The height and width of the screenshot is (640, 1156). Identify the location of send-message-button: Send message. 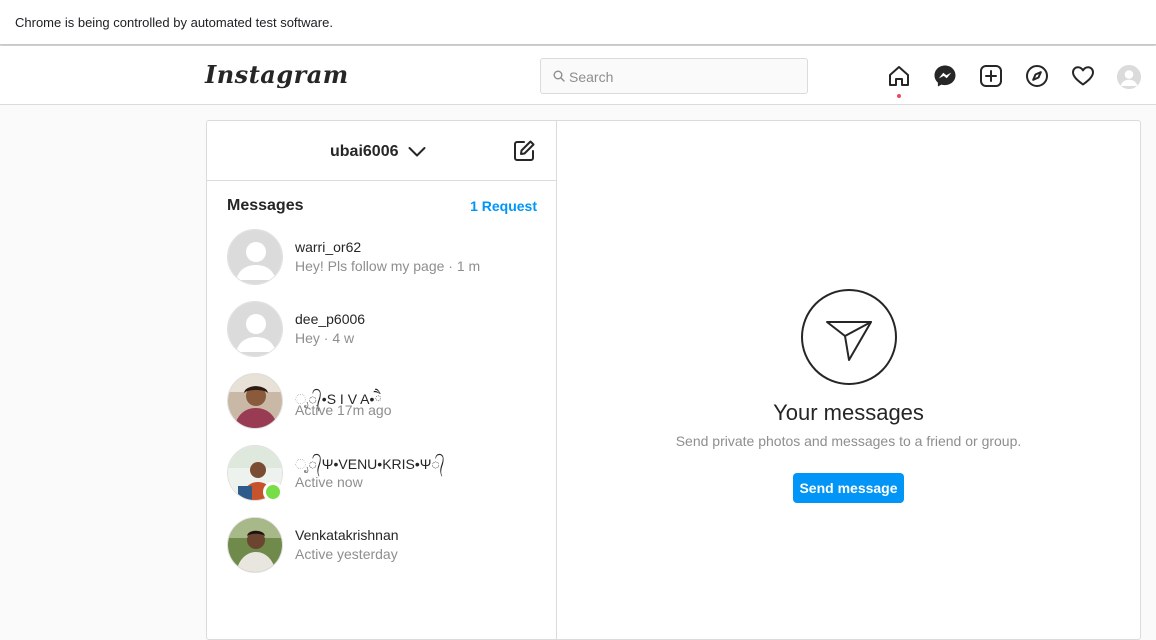
(848, 488).